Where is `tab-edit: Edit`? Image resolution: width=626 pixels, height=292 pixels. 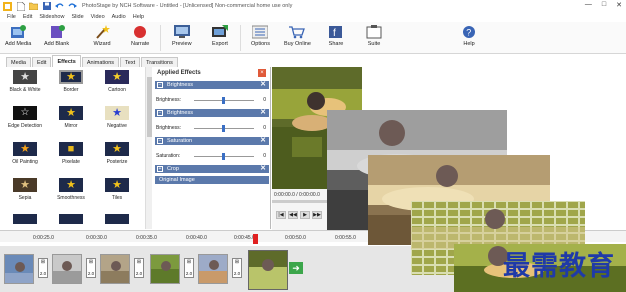 tab-edit: Edit is located at coordinates (41, 62).